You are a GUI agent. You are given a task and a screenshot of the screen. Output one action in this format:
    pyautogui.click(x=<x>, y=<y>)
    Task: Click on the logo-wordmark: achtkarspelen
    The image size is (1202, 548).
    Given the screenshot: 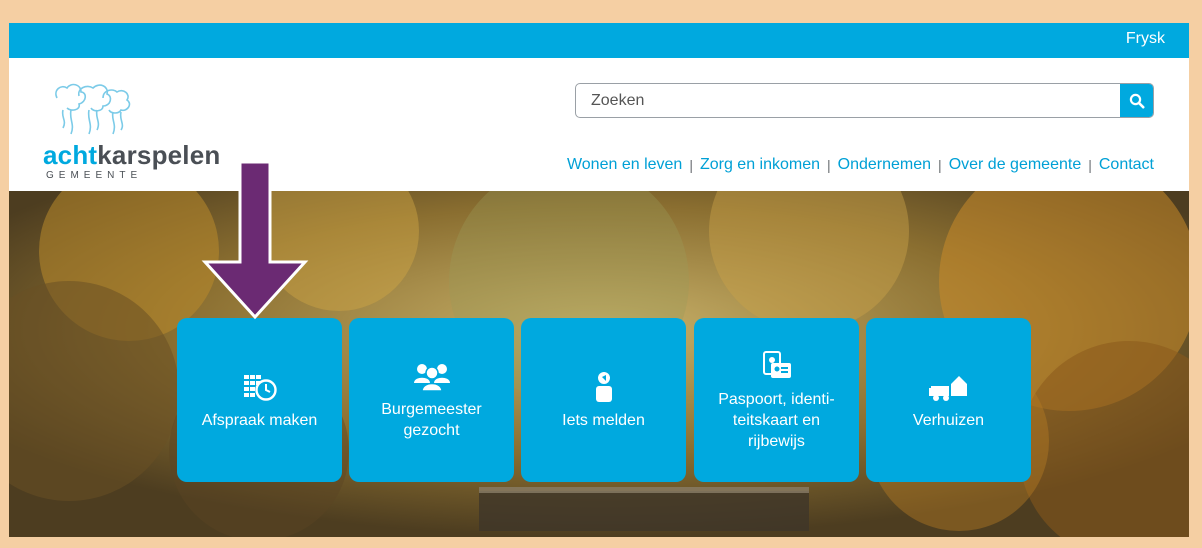 What is the action you would take?
    pyautogui.click(x=132, y=155)
    